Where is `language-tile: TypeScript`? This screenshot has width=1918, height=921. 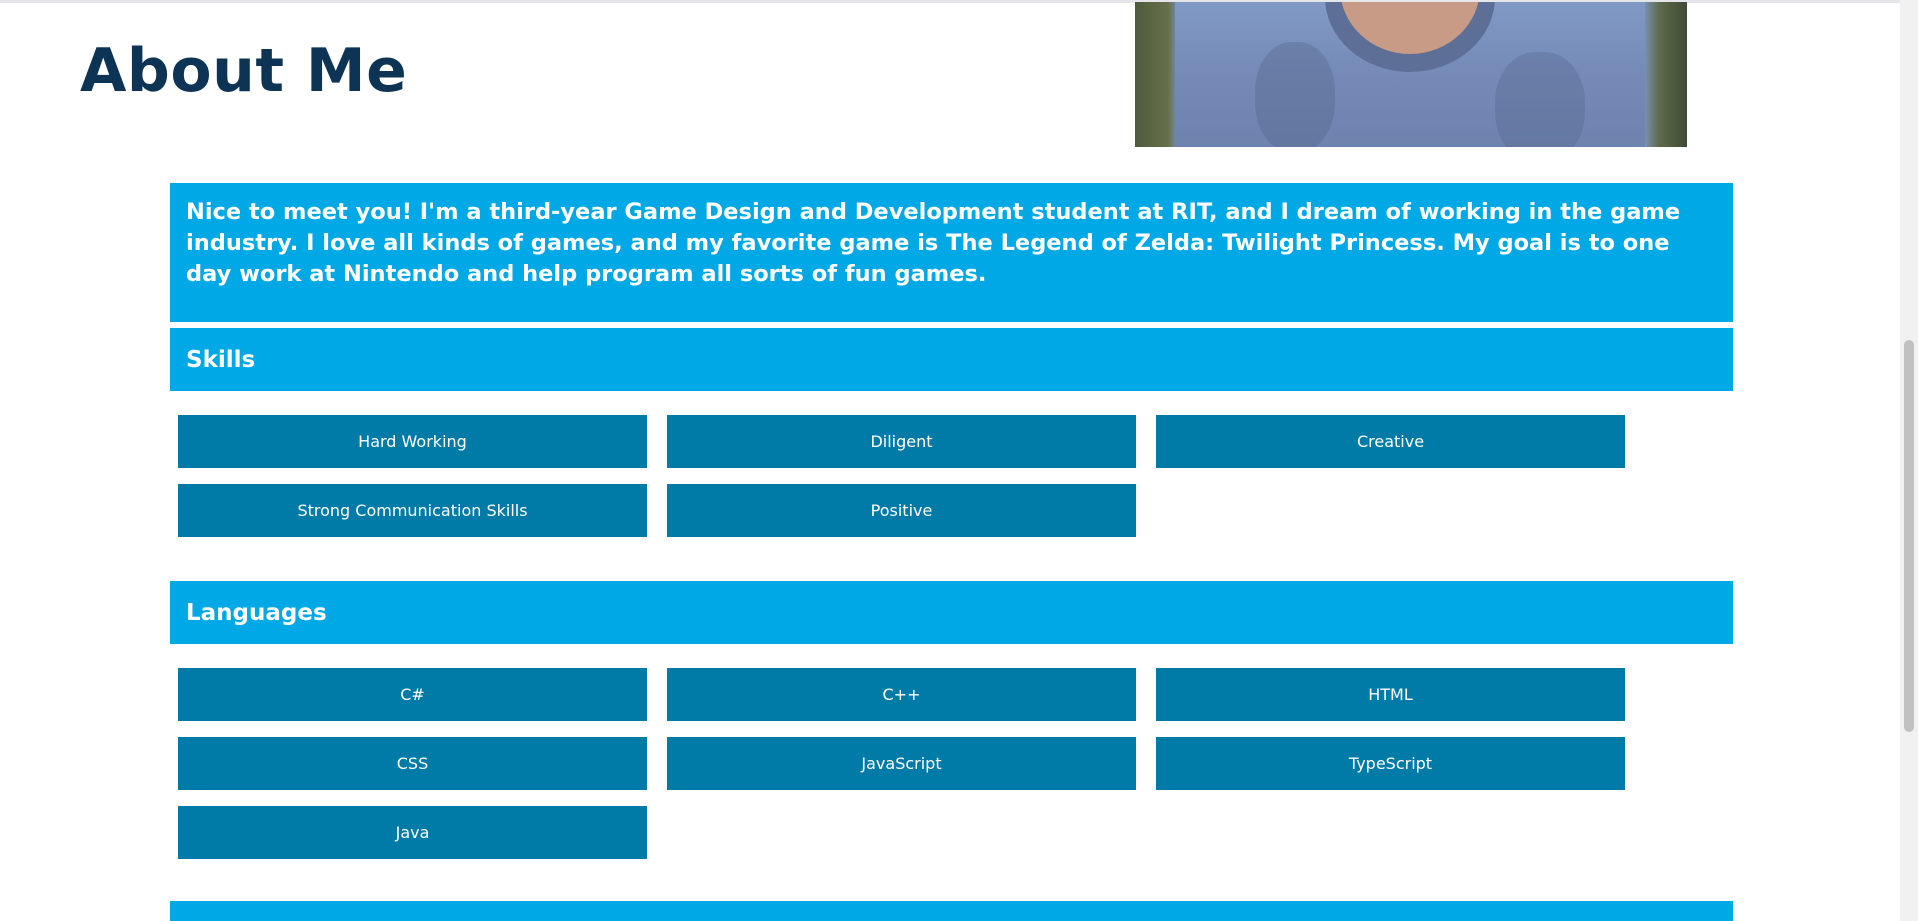
language-tile: TypeScript is located at coordinates (1390, 763).